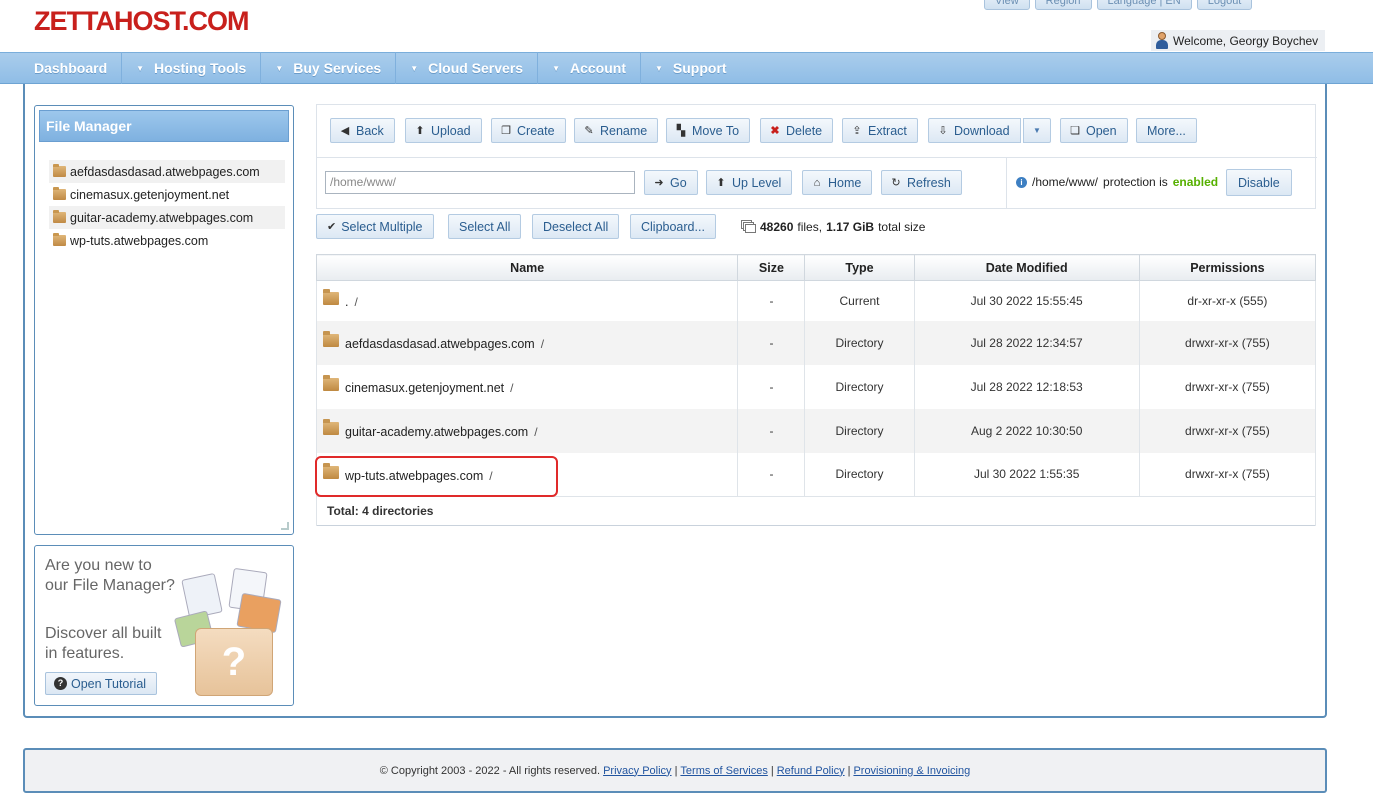 This screenshot has width=1373, height=804. What do you see at coordinates (691, 68) in the screenshot?
I see `nav-support: ▼ Support` at bounding box center [691, 68].